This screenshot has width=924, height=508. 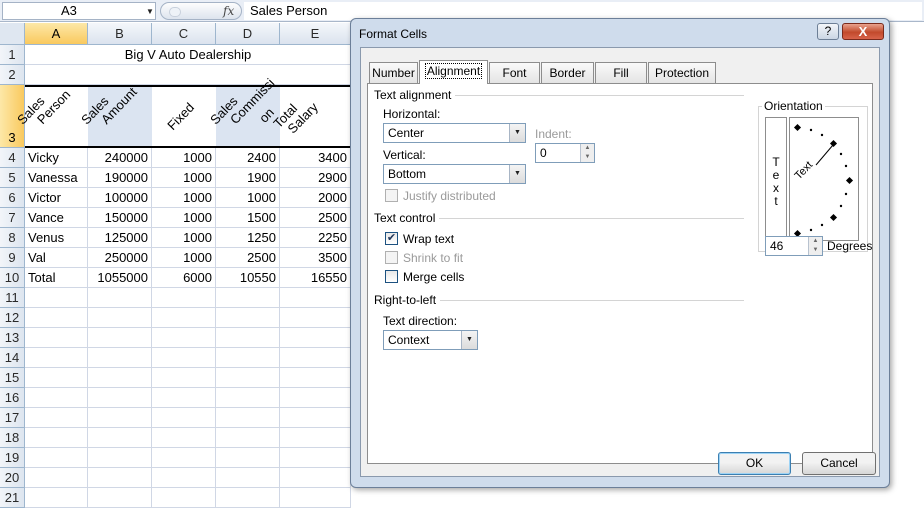 What do you see at coordinates (120, 198) in the screenshot?
I see `table-cell: 100000` at bounding box center [120, 198].